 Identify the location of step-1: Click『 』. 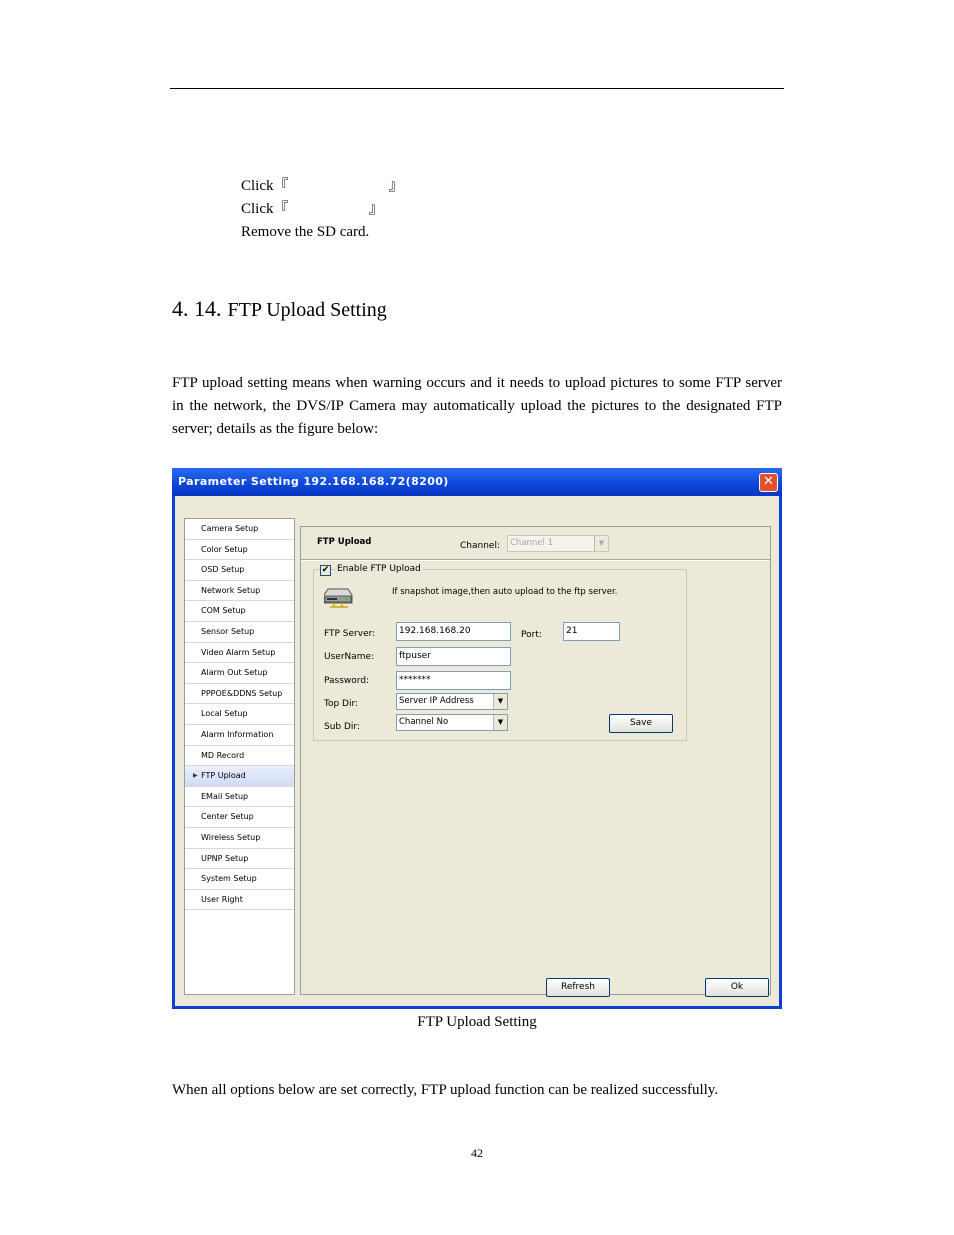
(322, 186).